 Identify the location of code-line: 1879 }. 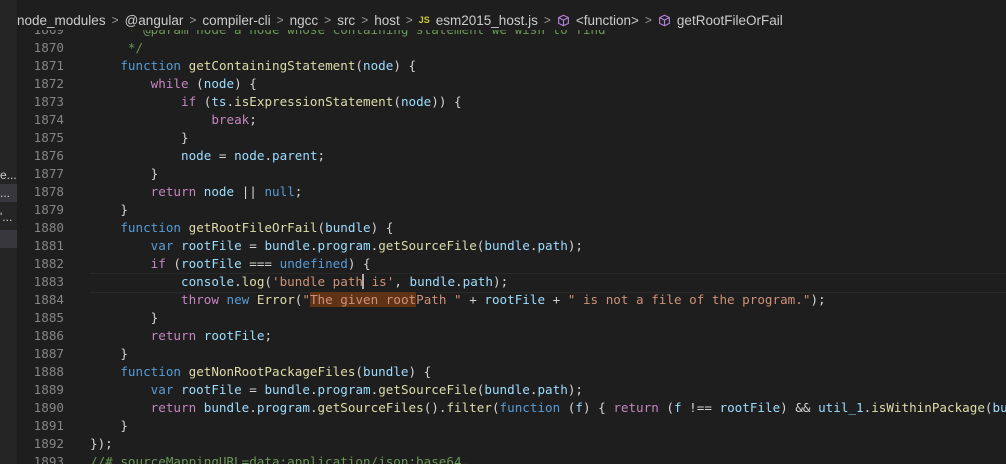
(511, 210).